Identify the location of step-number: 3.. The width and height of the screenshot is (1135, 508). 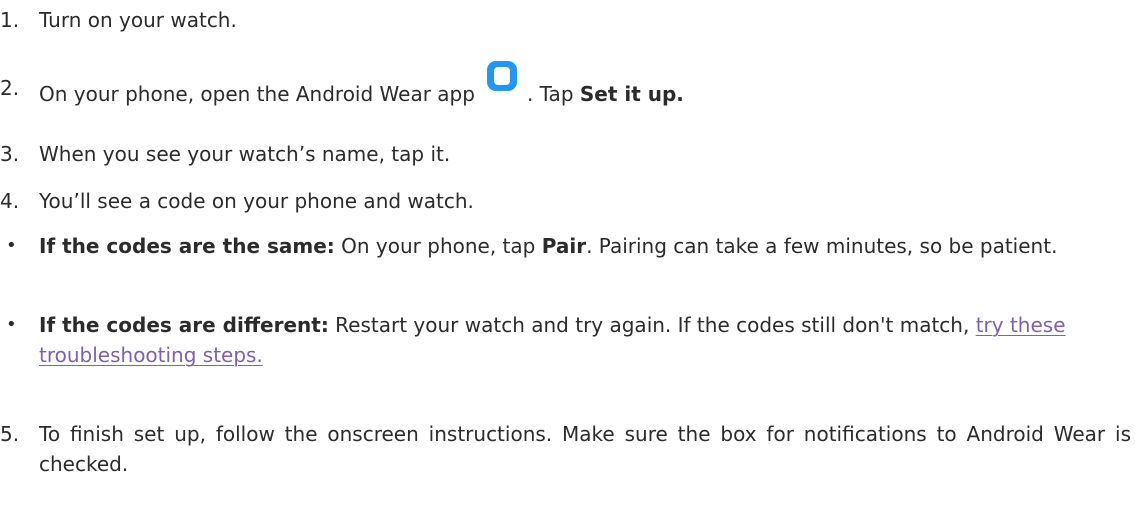
(10, 154).